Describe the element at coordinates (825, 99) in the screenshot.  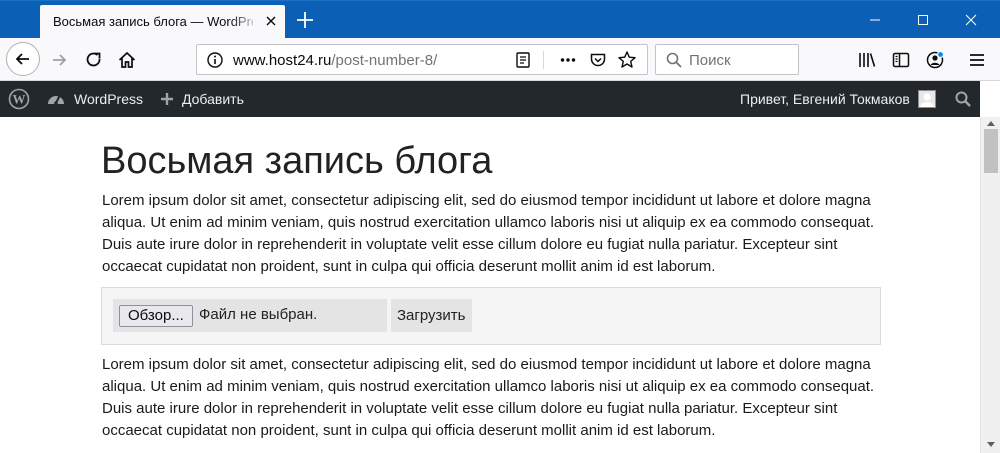
I see `greeting-label: Привет, Евгений Токмаков` at that location.